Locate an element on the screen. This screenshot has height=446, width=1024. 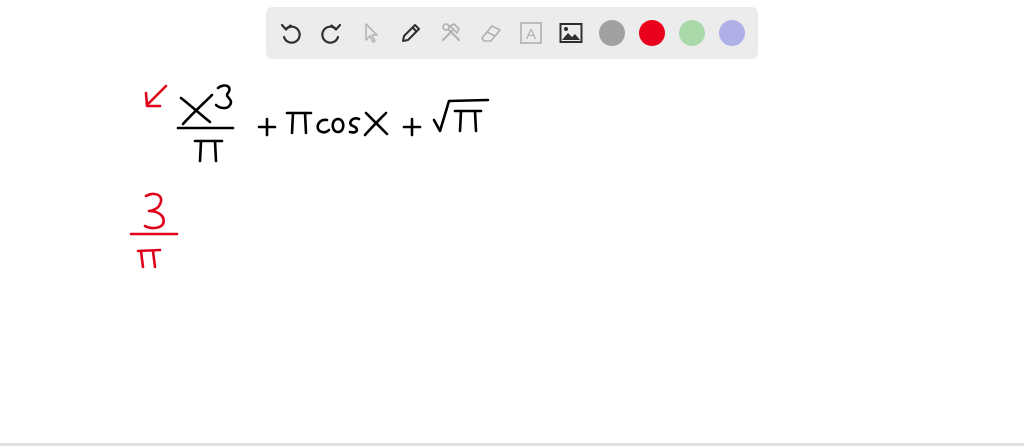
handwriting-layer is located at coordinates (309, 176).